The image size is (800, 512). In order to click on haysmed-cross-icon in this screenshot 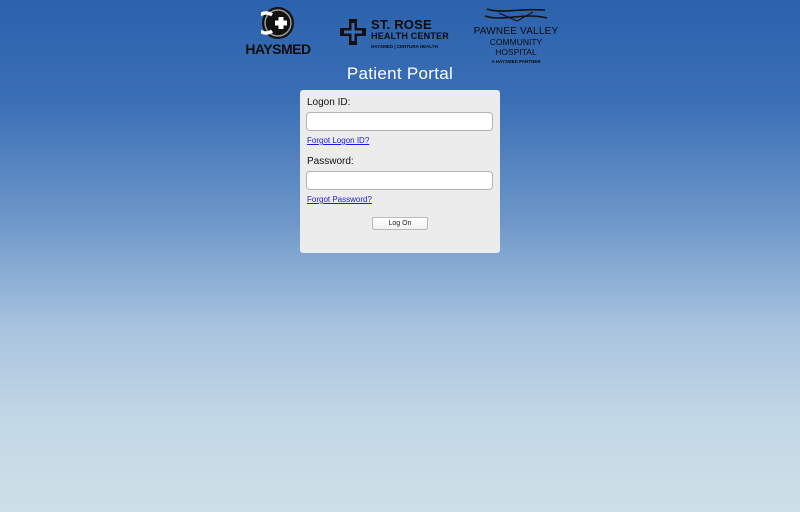, I will do `click(277, 23)`.